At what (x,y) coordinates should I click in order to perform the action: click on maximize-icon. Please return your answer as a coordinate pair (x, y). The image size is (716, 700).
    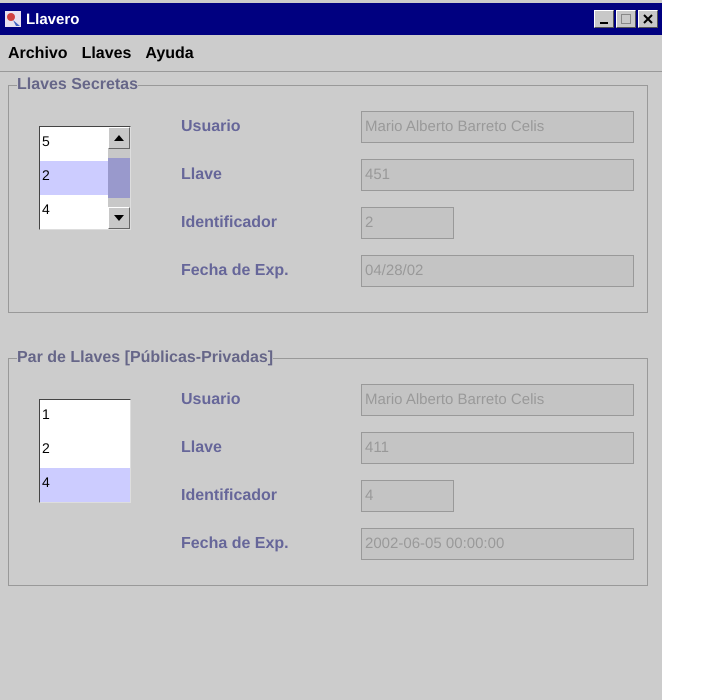
    Looking at the image, I should click on (626, 19).